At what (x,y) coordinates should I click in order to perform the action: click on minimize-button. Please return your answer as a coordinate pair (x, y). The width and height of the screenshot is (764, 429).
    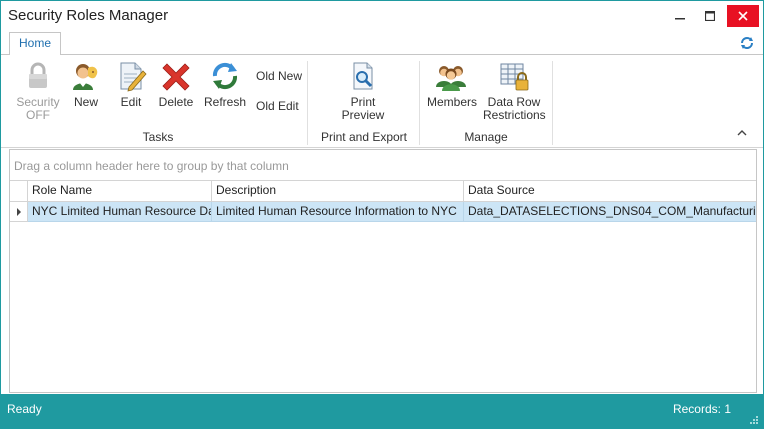
    Looking at the image, I should click on (680, 16).